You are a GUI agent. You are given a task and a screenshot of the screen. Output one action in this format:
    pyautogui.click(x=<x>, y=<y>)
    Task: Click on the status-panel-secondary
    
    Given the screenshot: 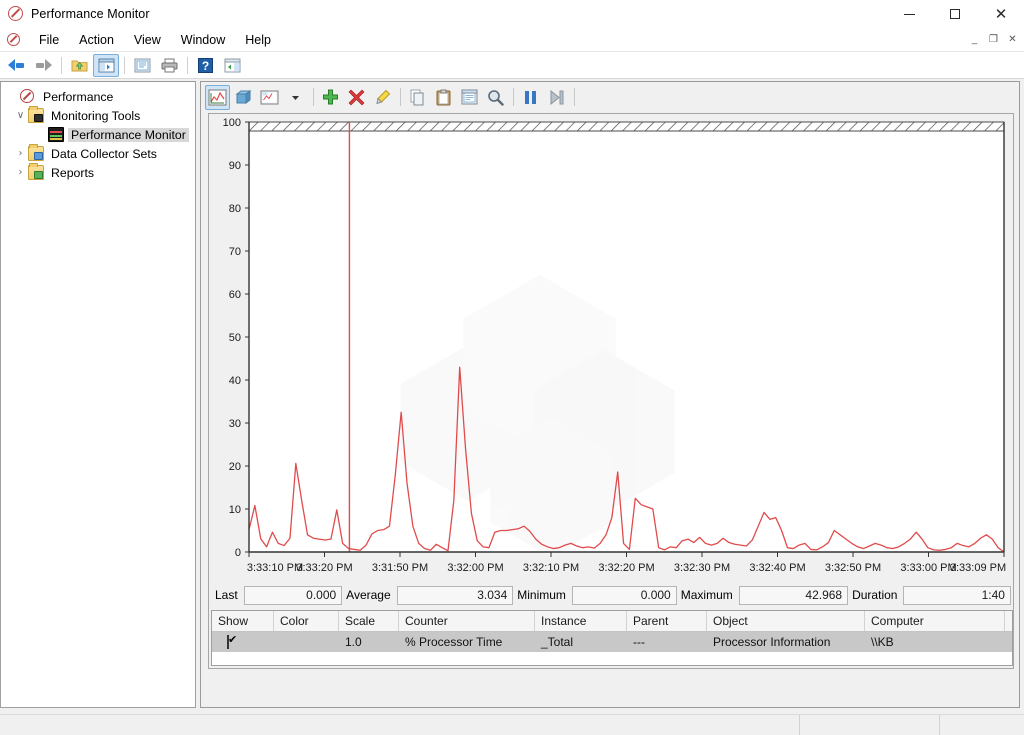 What is the action you would take?
    pyautogui.click(x=870, y=725)
    